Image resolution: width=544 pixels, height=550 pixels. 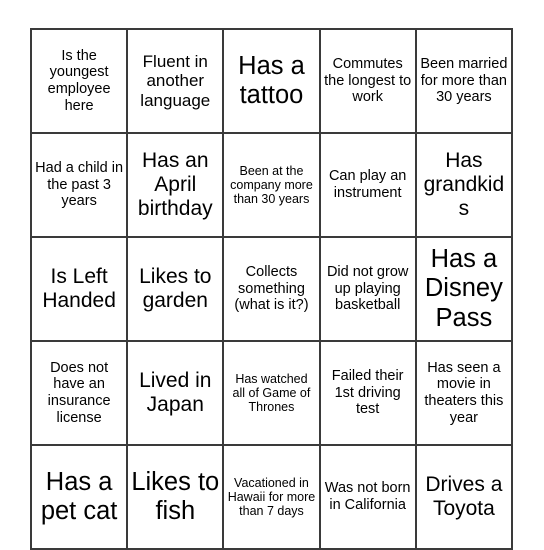 What do you see at coordinates (367, 393) in the screenshot?
I see `bingo-cell: Failed their 1st driving test` at bounding box center [367, 393].